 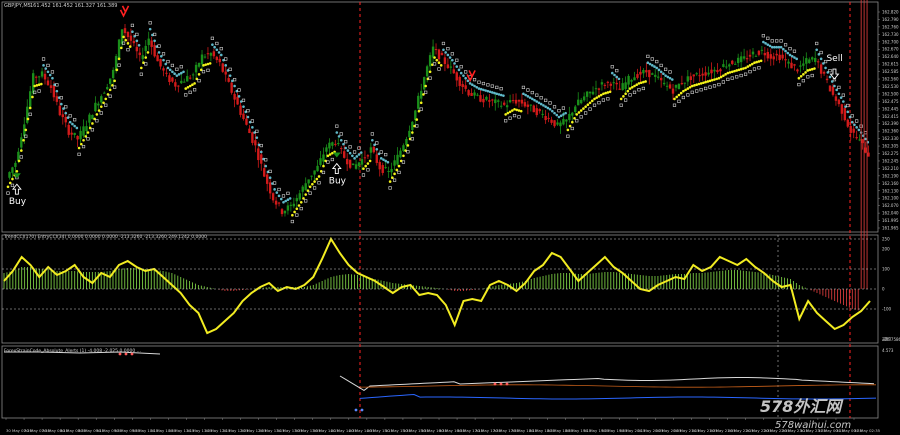 What do you see at coordinates (891, 339) in the screenshot?
I see `ftd-tick-label: 296.7586` at bounding box center [891, 339].